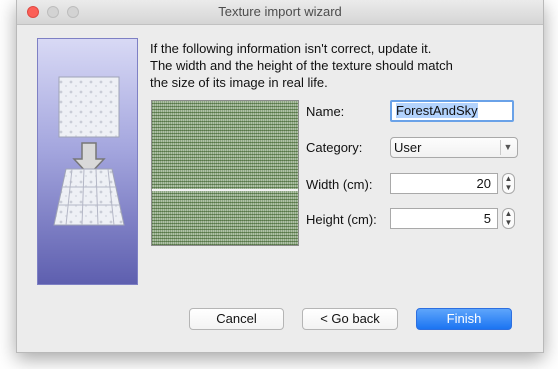  I want to click on title-bar: Texture import wizard, so click(280, 12).